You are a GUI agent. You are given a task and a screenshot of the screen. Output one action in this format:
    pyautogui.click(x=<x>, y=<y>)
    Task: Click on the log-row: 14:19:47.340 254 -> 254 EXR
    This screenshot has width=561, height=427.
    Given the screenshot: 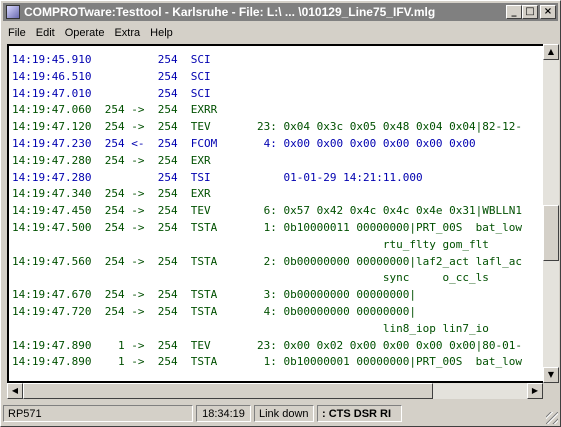 What is the action you would take?
    pyautogui.click(x=277, y=194)
    